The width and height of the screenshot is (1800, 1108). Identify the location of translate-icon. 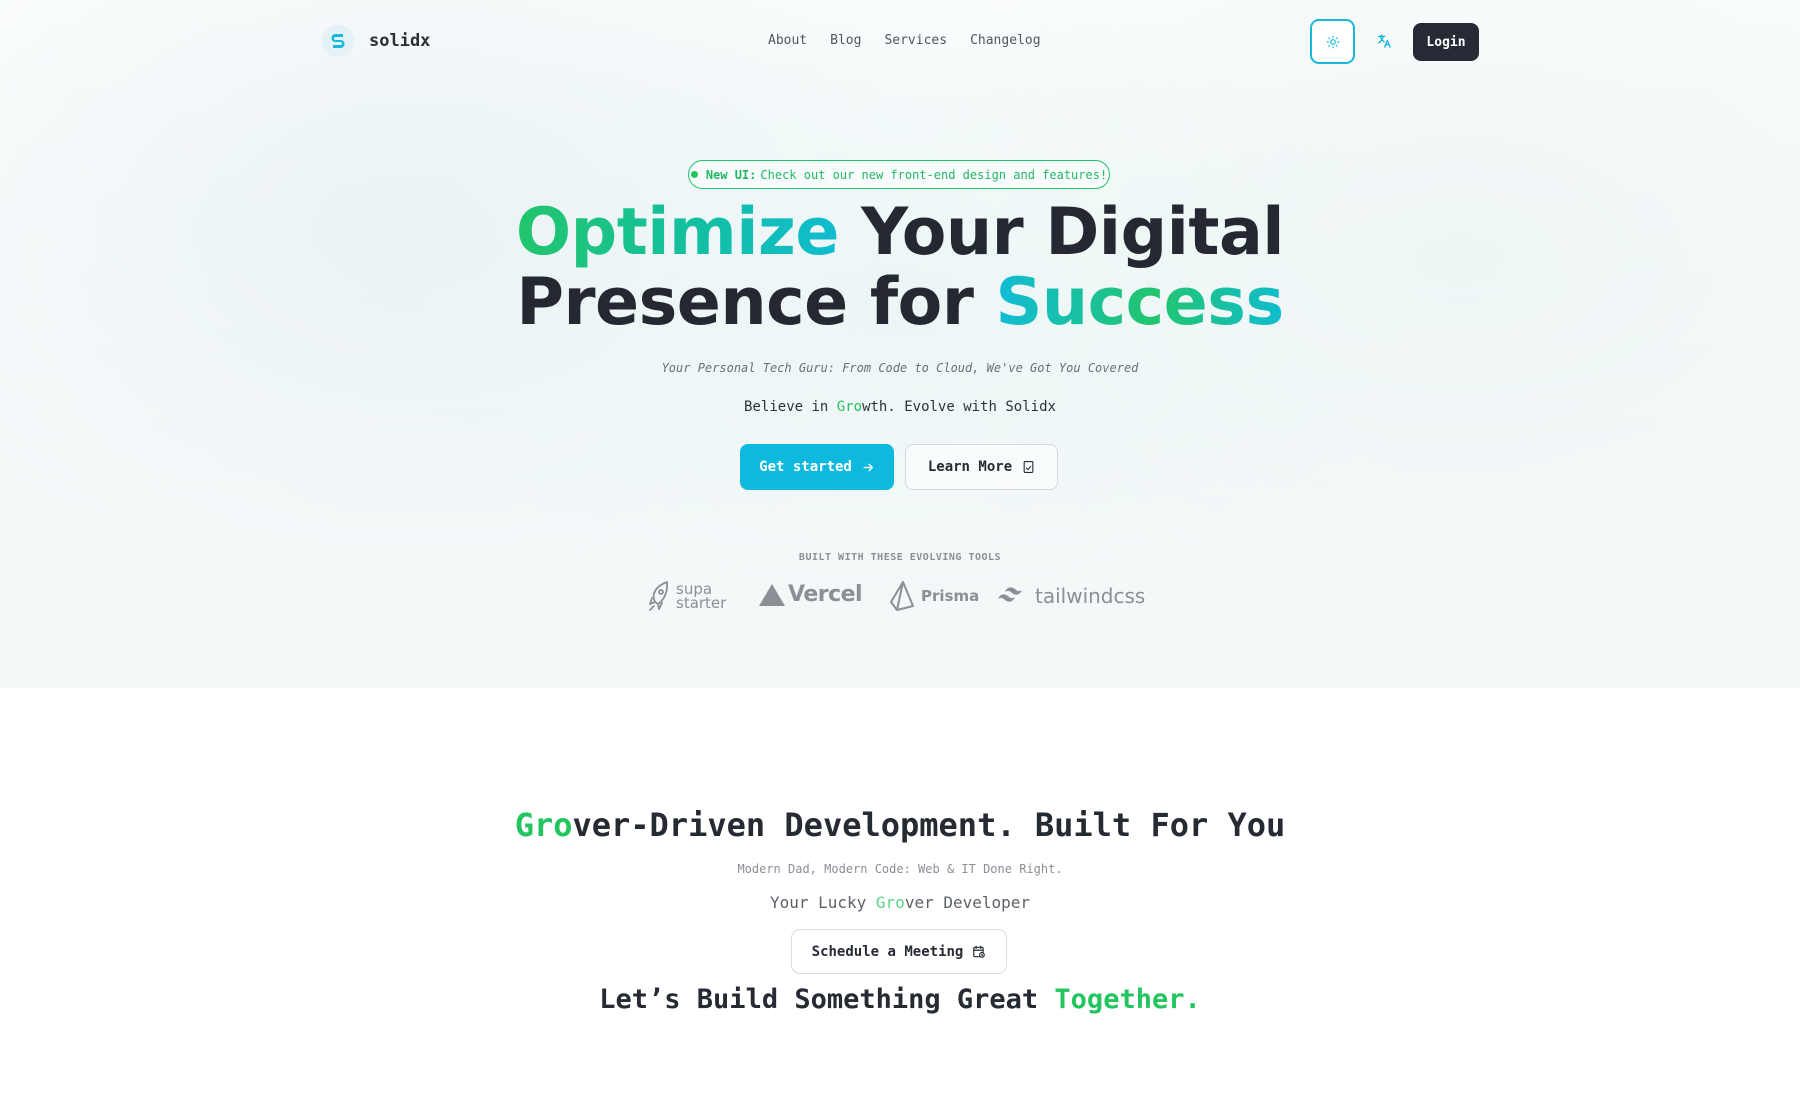
(1384, 41).